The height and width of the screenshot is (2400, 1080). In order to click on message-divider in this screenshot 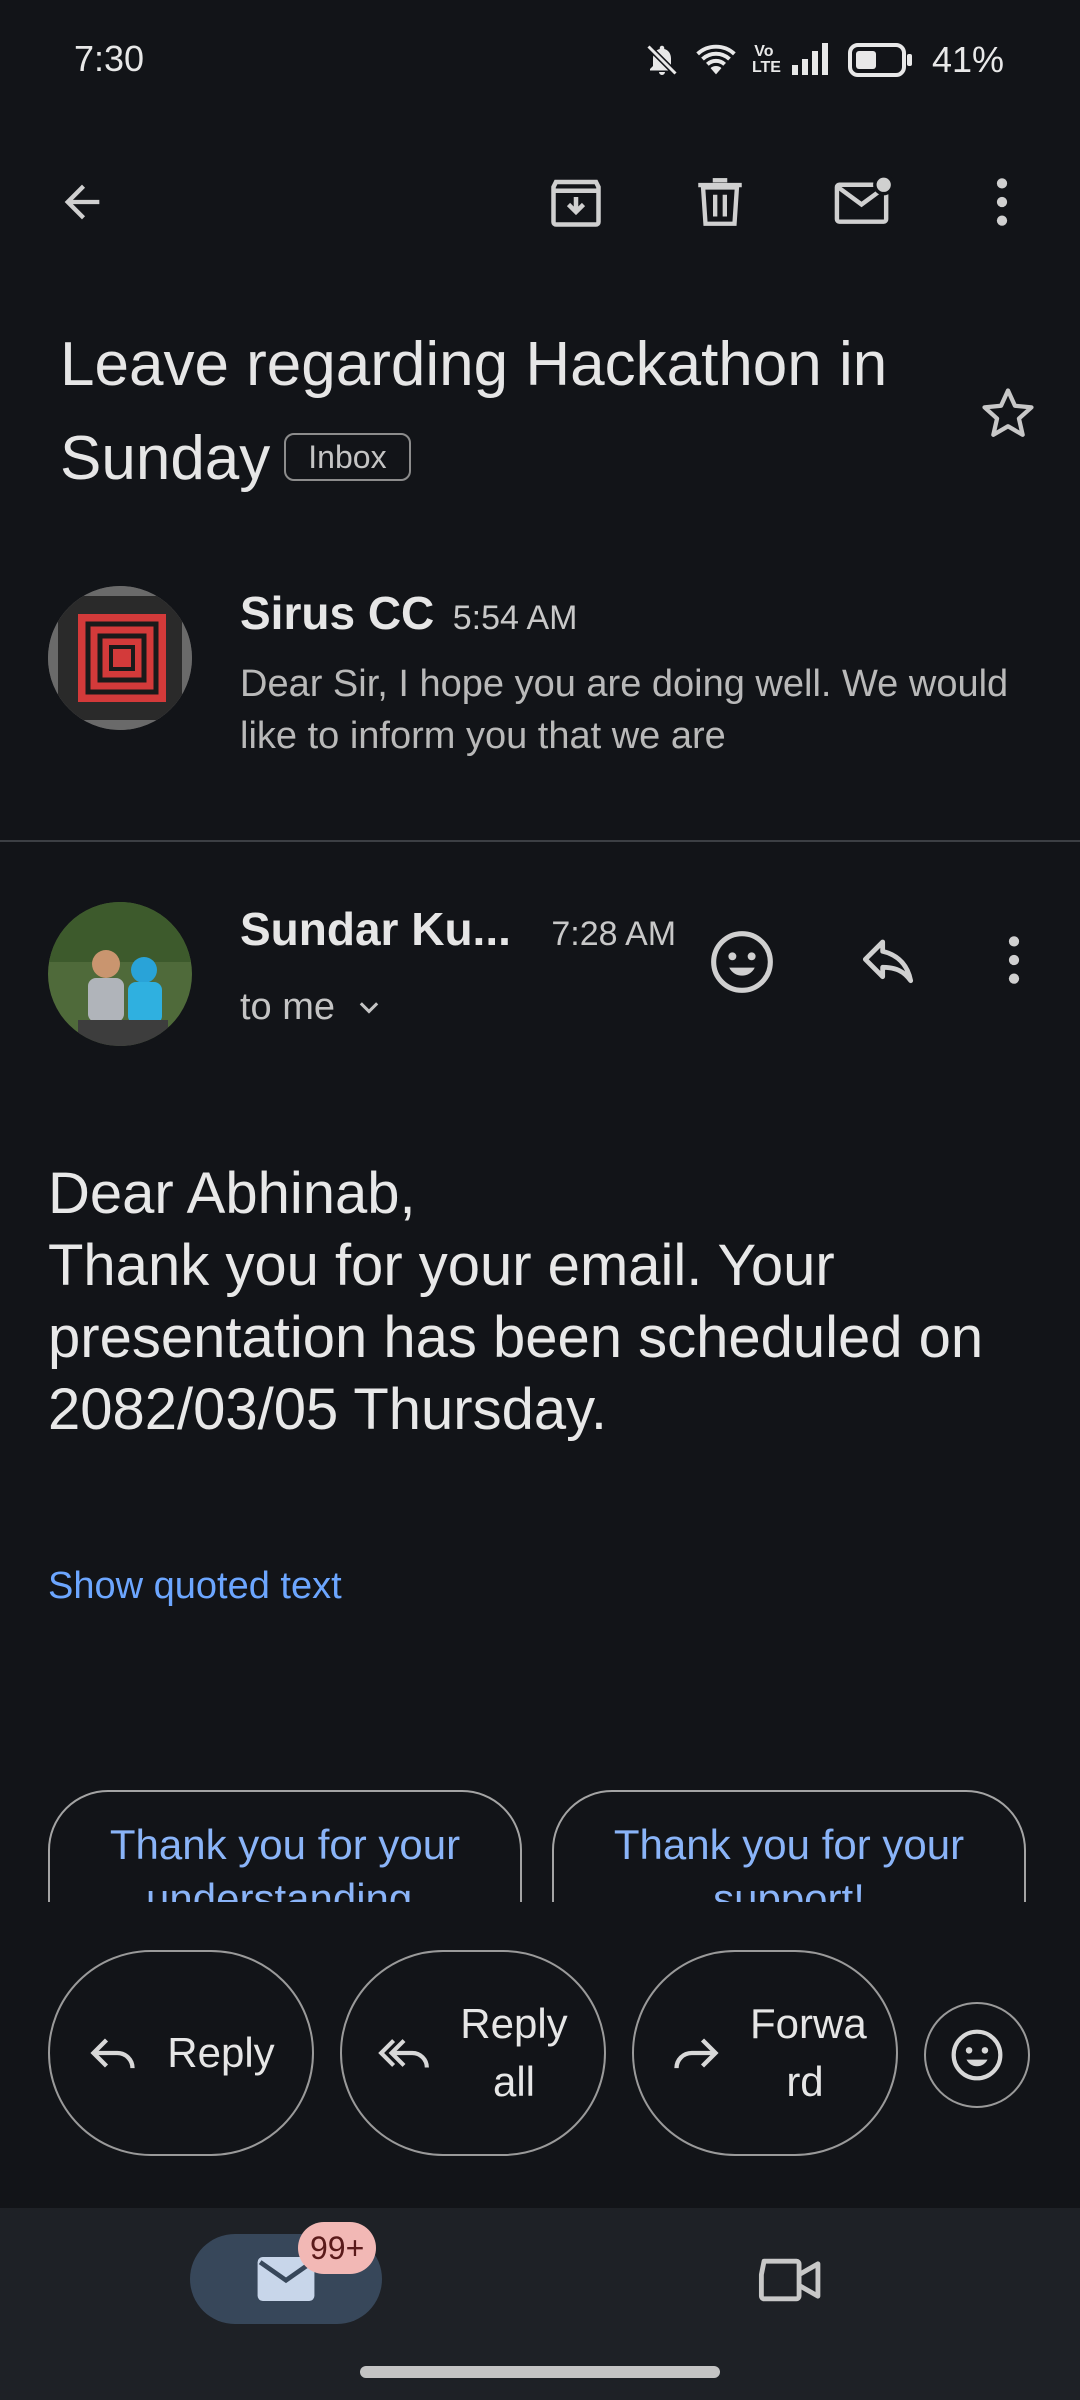, I will do `click(540, 841)`.